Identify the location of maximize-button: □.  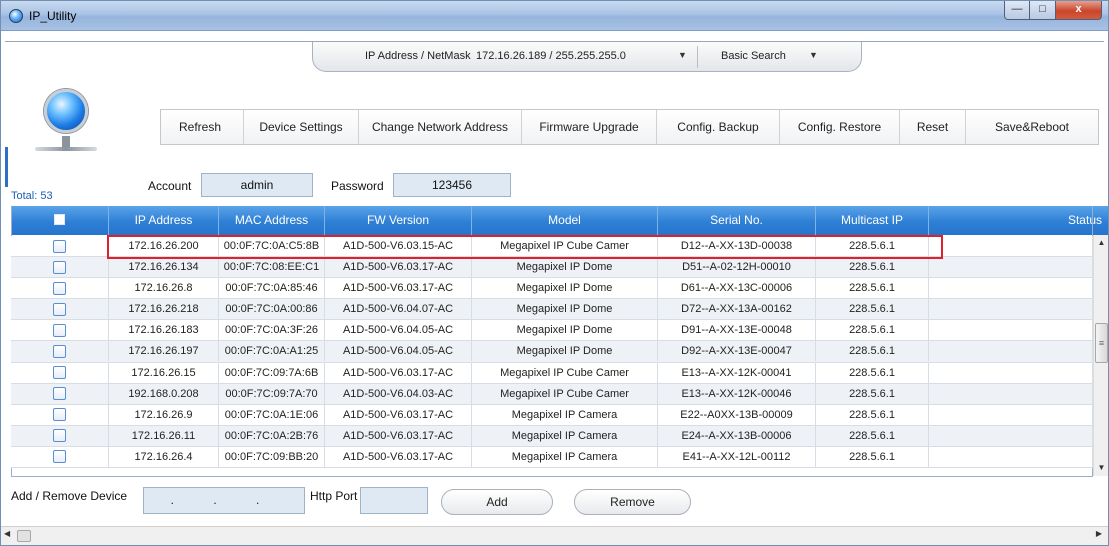
(1043, 10).